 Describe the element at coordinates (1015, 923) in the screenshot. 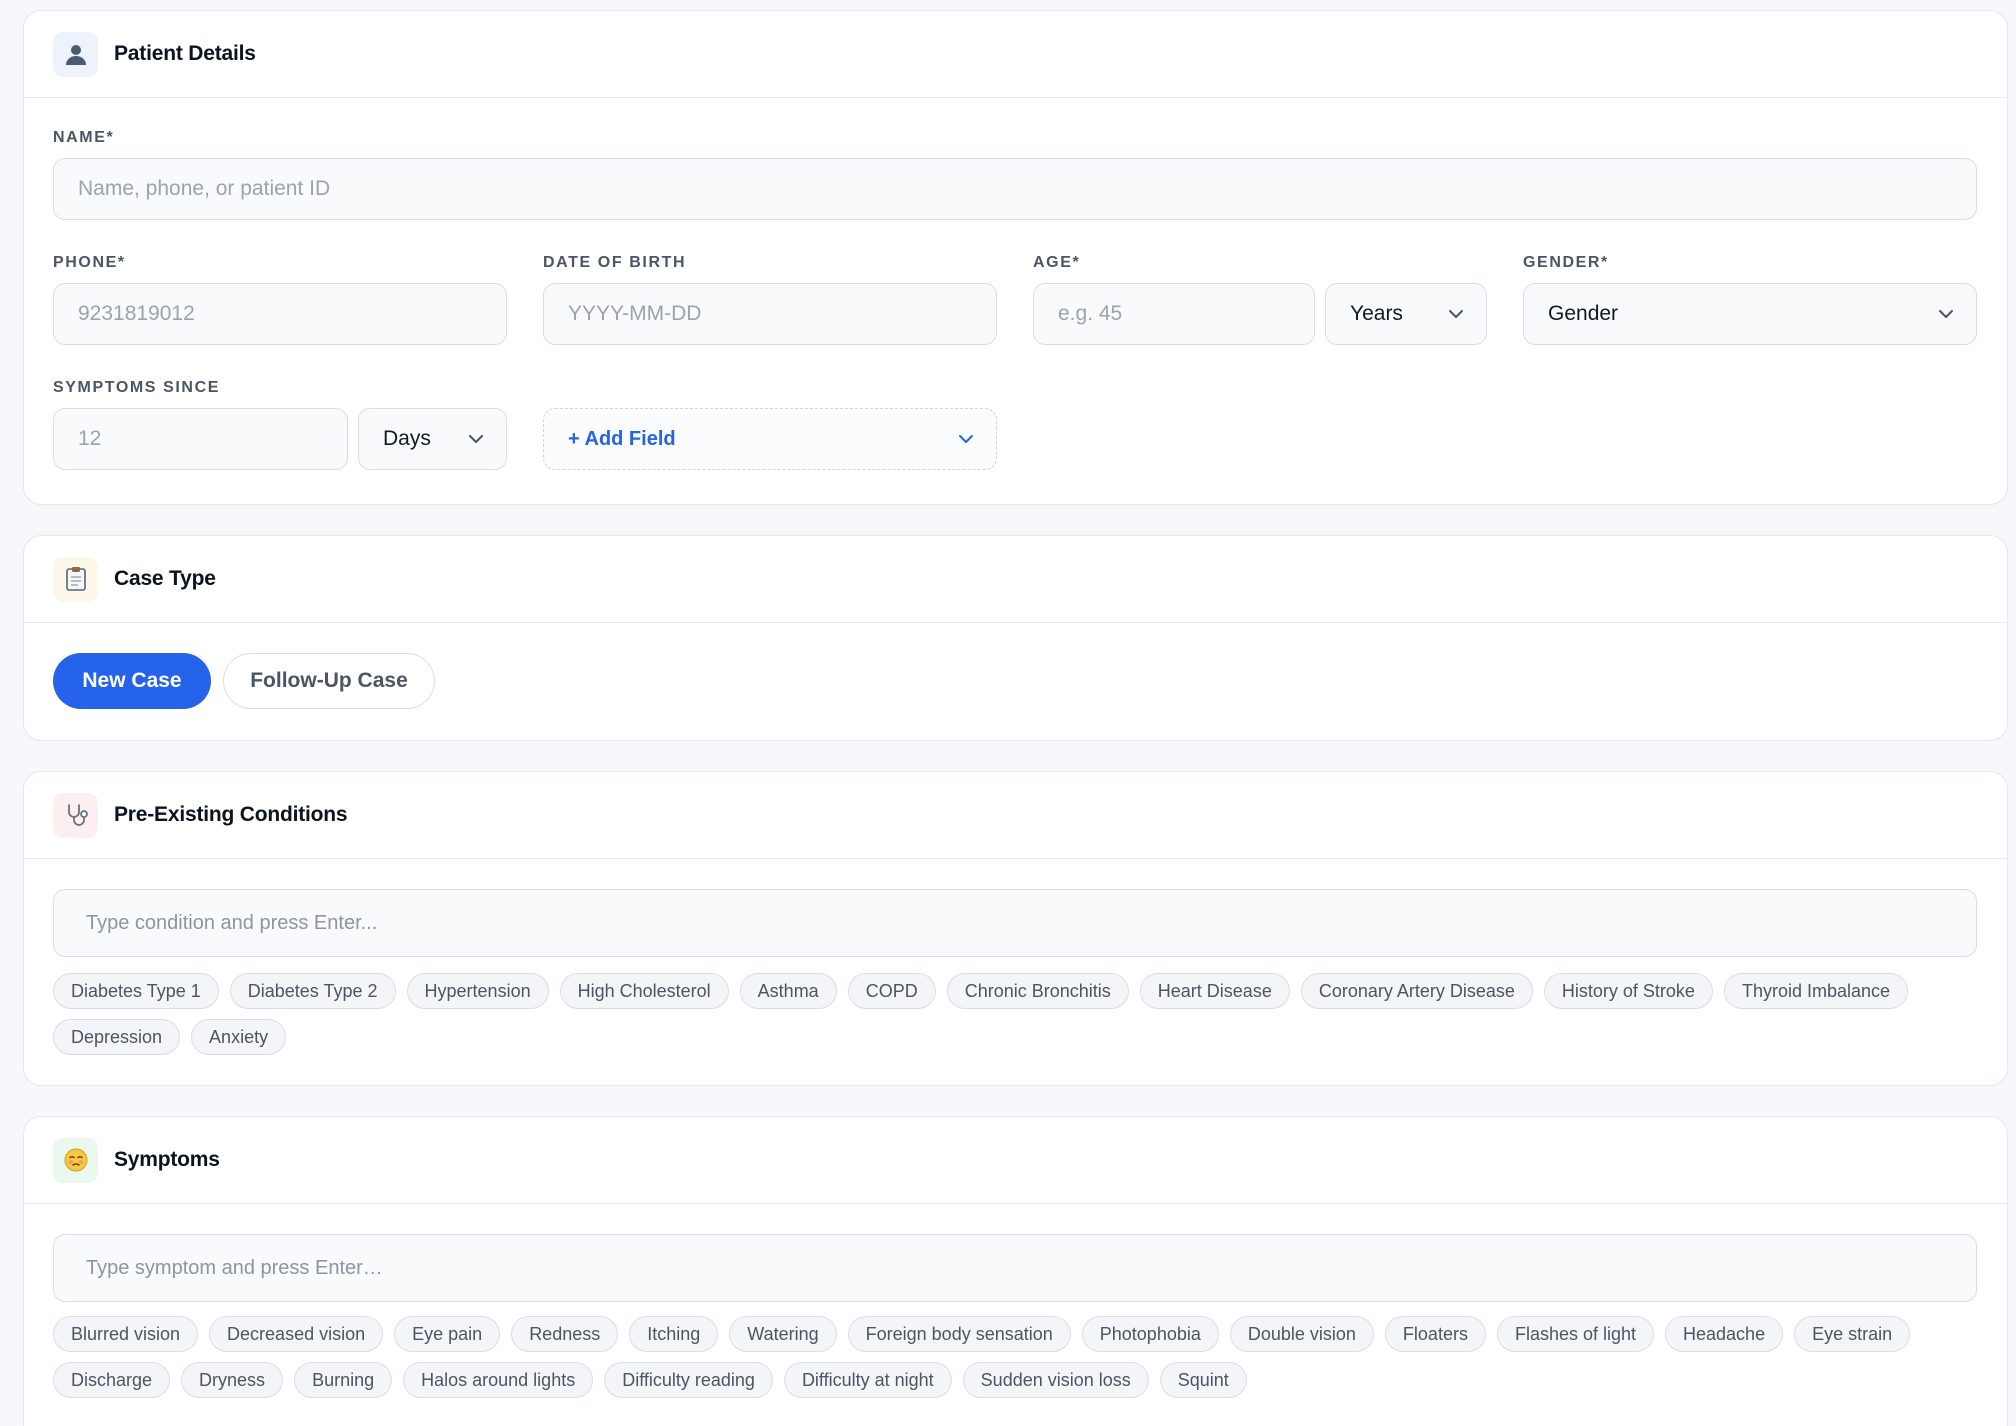

I see `condition-input` at that location.